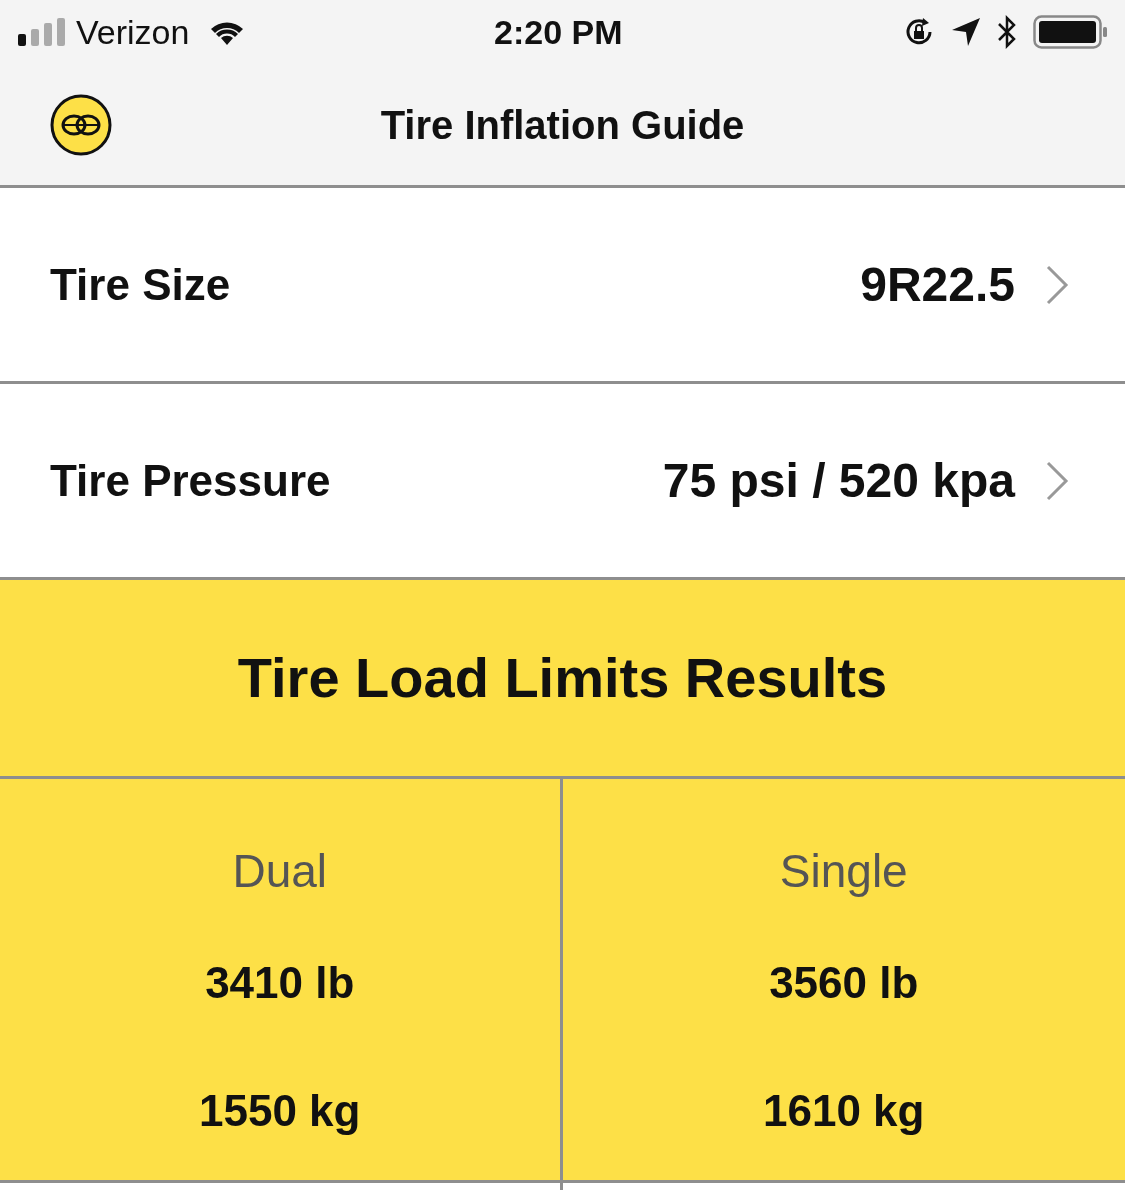 This screenshot has height=1190, width=1125. I want to click on column-heading: Single, so click(843, 871).